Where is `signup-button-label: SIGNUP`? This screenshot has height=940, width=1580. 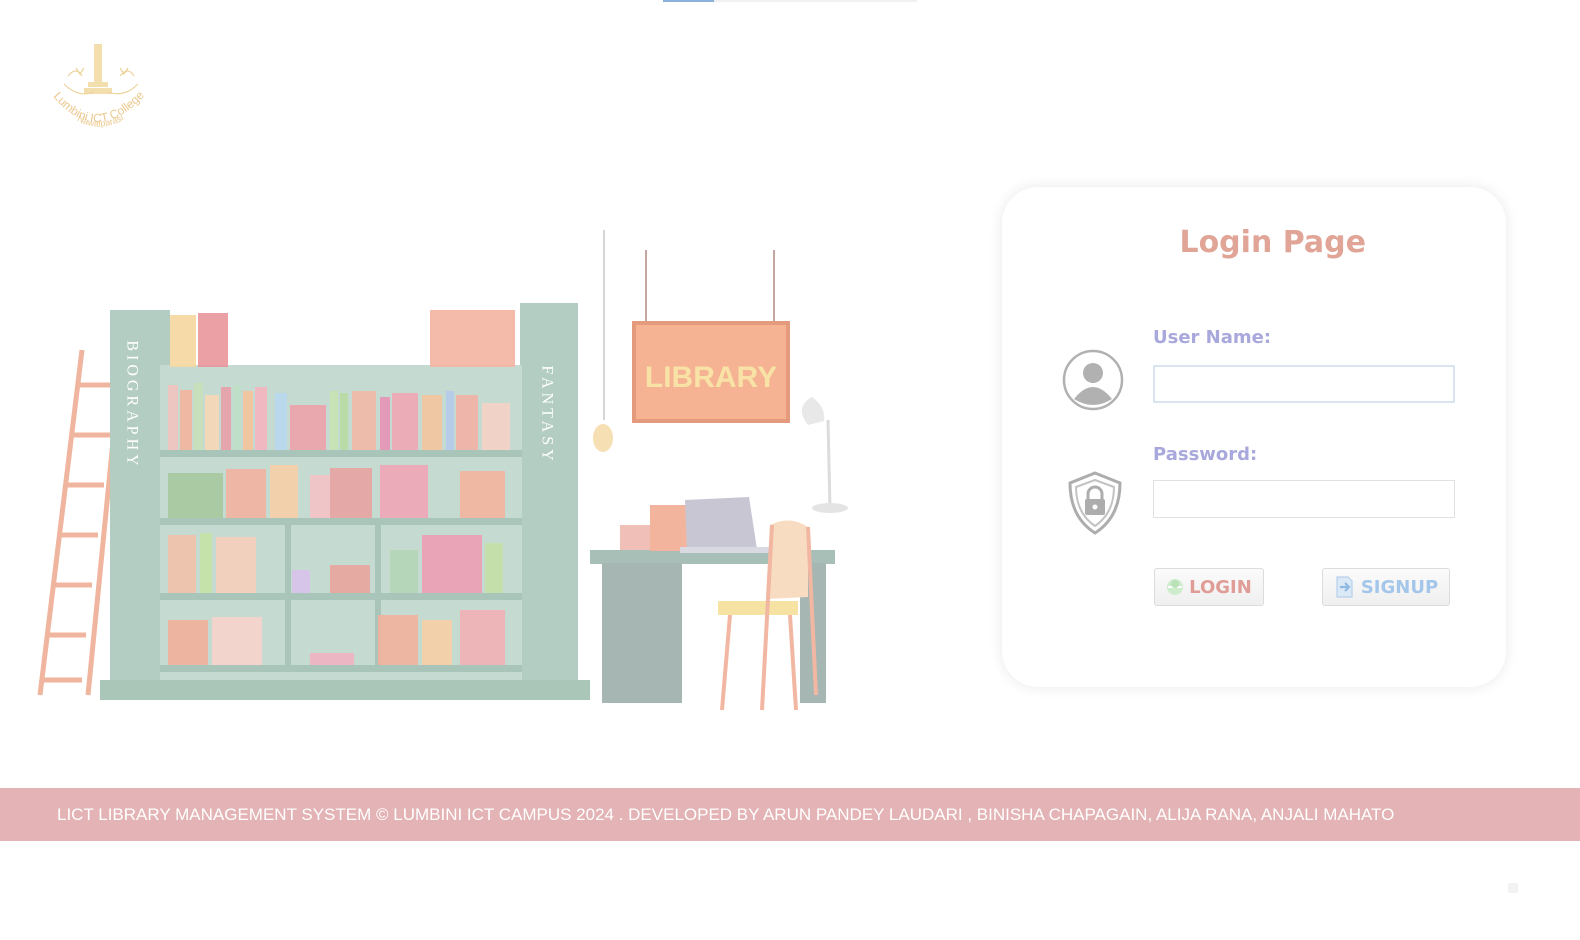 signup-button-label: SIGNUP is located at coordinates (1399, 587).